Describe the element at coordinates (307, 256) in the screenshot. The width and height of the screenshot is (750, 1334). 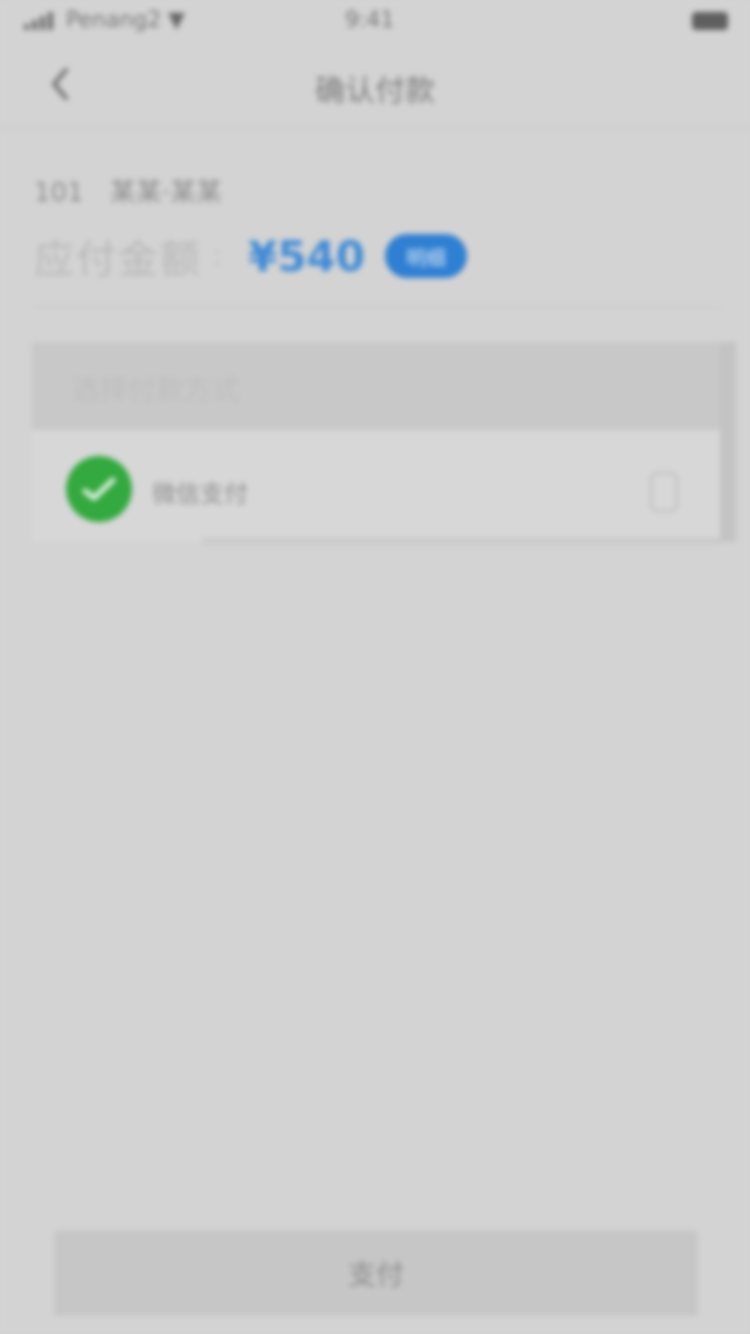
I see `amount-value: ¥540` at that location.